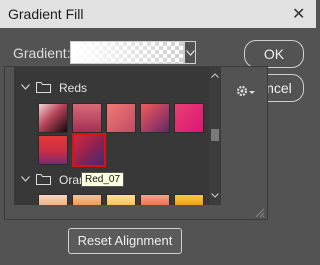 The width and height of the screenshot is (320, 265). I want to click on reset-alignment-button: Reset Alignment, so click(125, 241).